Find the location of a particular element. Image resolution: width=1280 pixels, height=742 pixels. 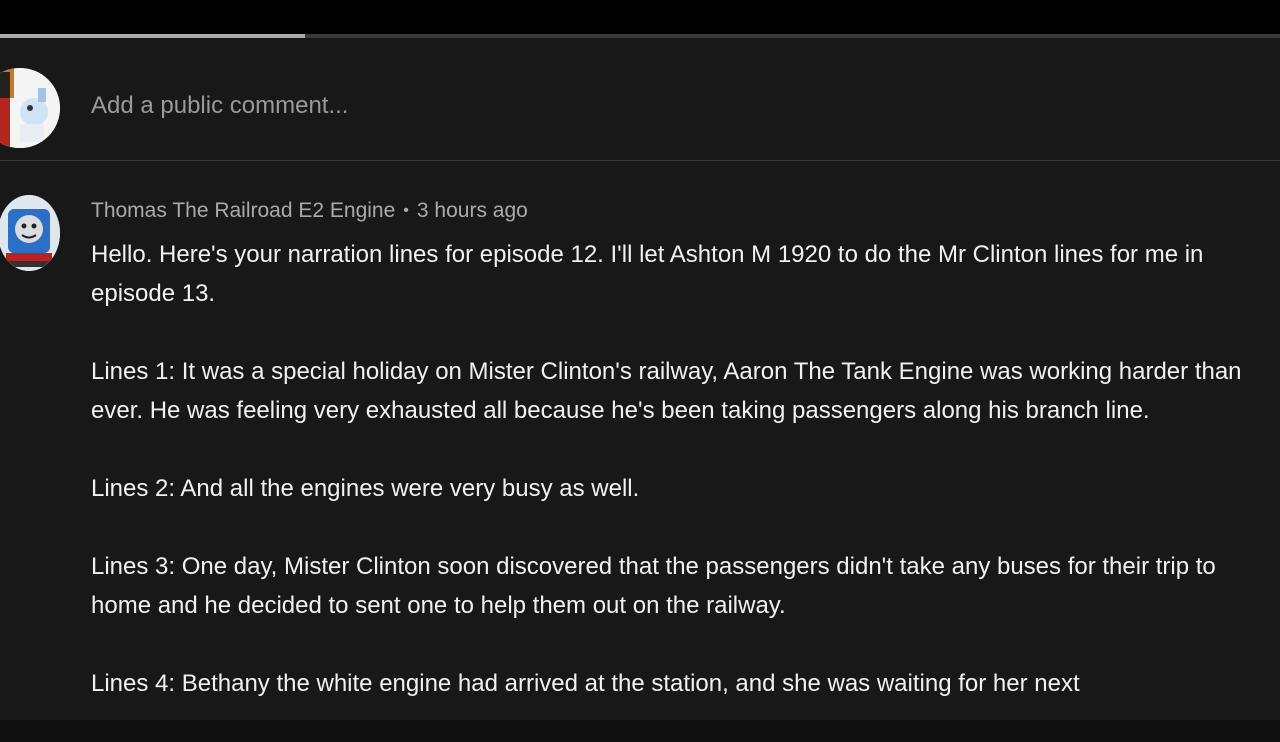

comment-author-name: Thomas The Railroad E2 Engine is located at coordinates (243, 210).